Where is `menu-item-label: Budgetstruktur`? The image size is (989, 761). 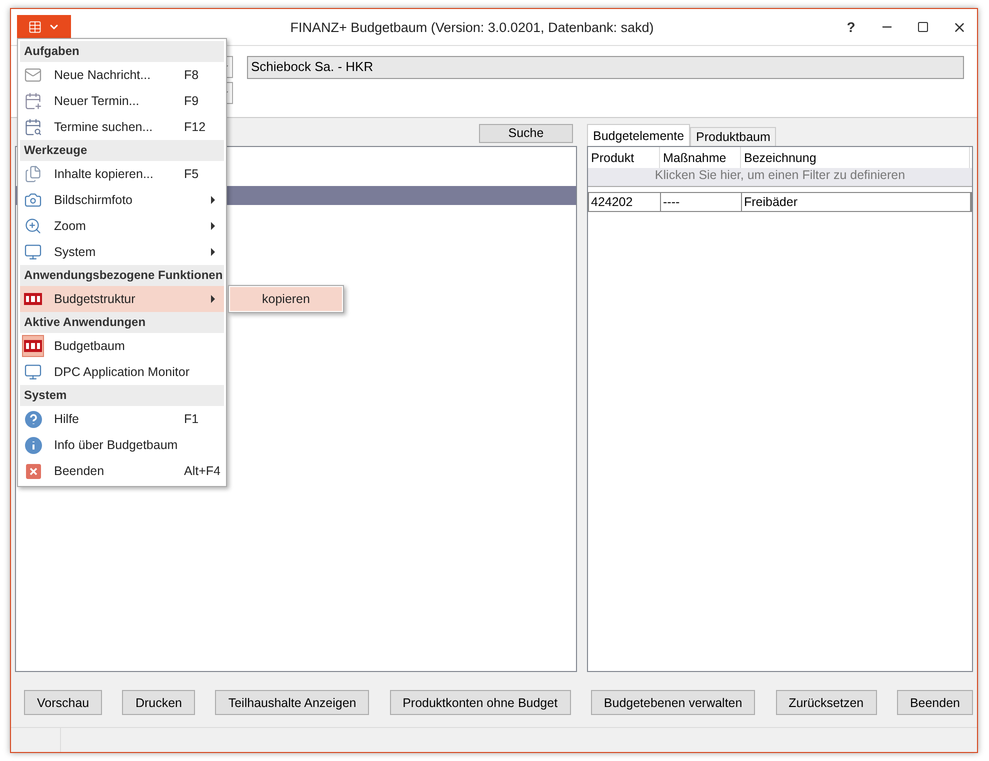 menu-item-label: Budgetstruktur is located at coordinates (95, 299).